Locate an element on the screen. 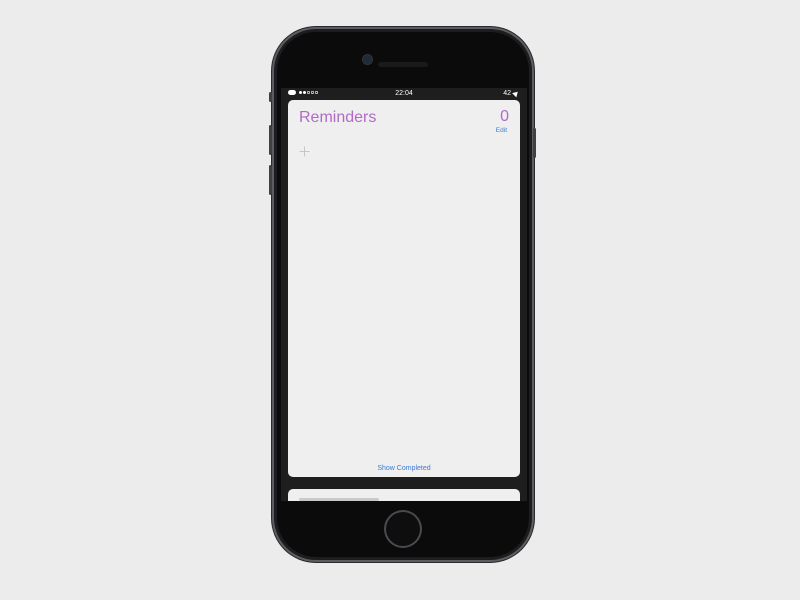 This screenshot has height=600, width=800. status-time: 22:04 is located at coordinates (404, 93).